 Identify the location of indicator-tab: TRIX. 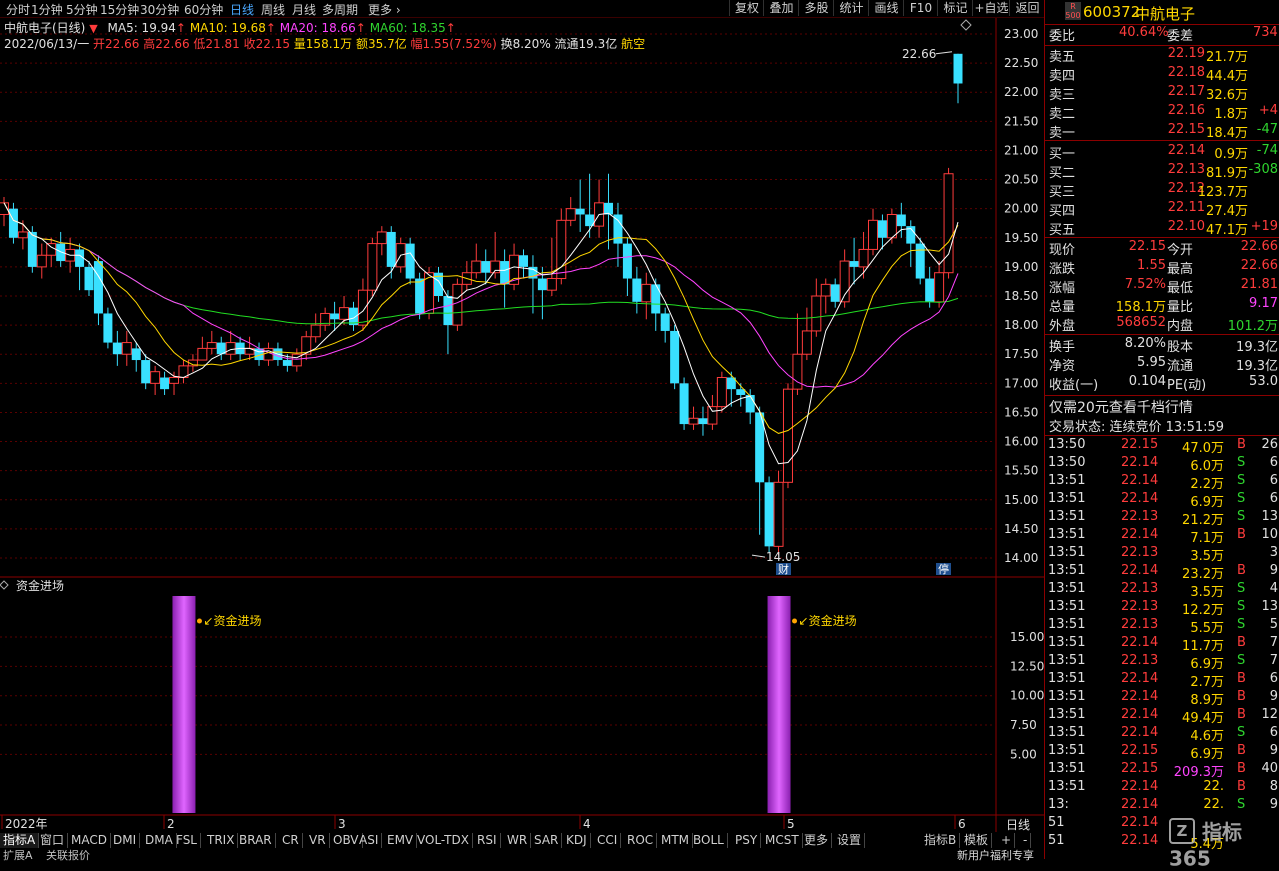
(221, 840).